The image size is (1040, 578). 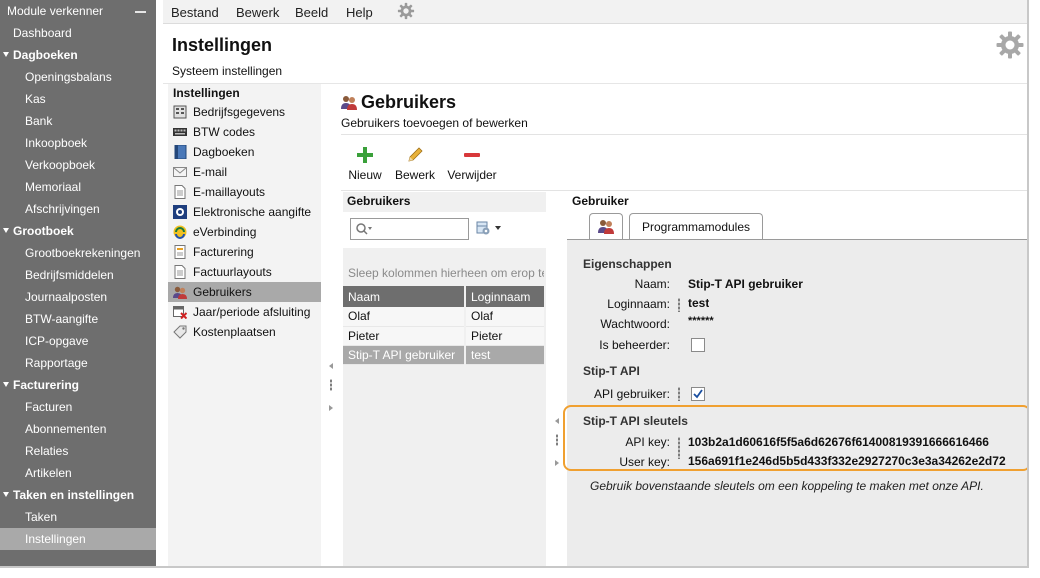 I want to click on settings-item-e-maillayouts: E-maillayouts, so click(x=244, y=192).